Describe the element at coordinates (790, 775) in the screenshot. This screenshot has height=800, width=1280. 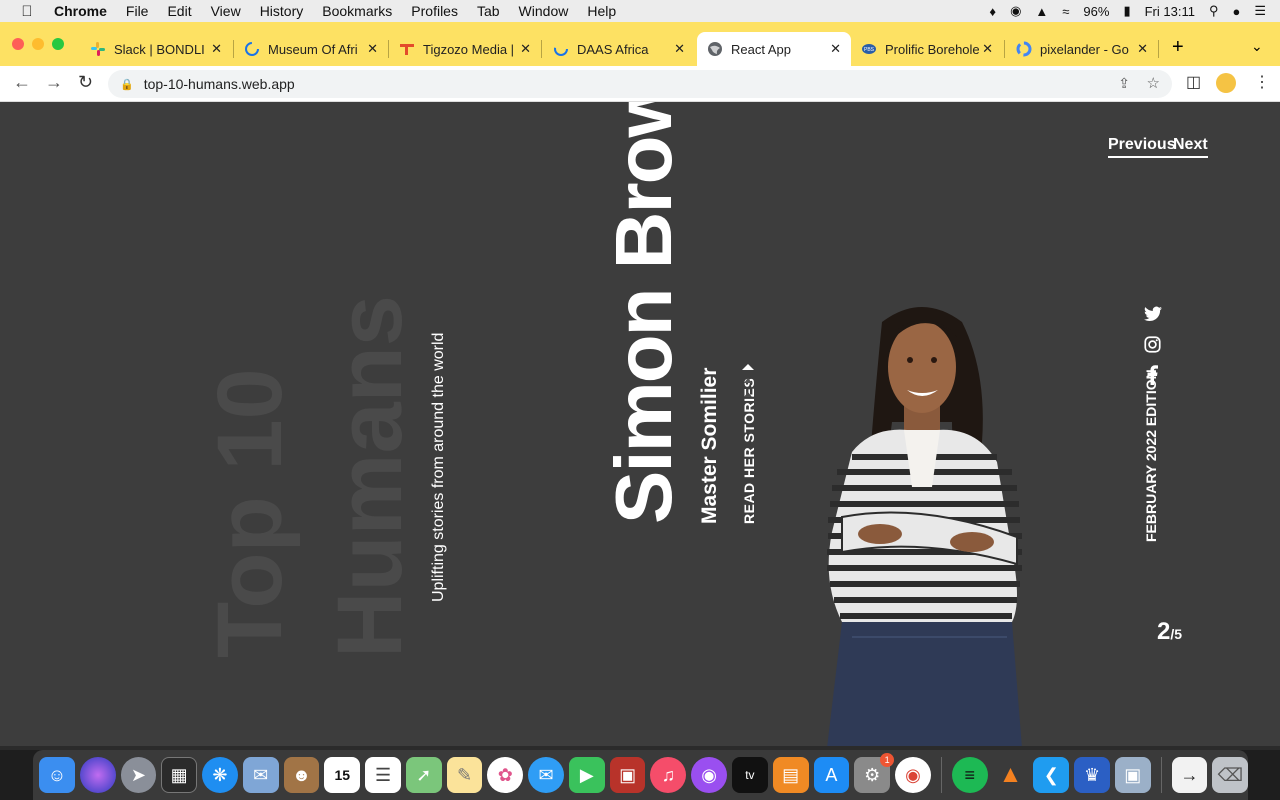
I see `books-icon: ▤` at that location.